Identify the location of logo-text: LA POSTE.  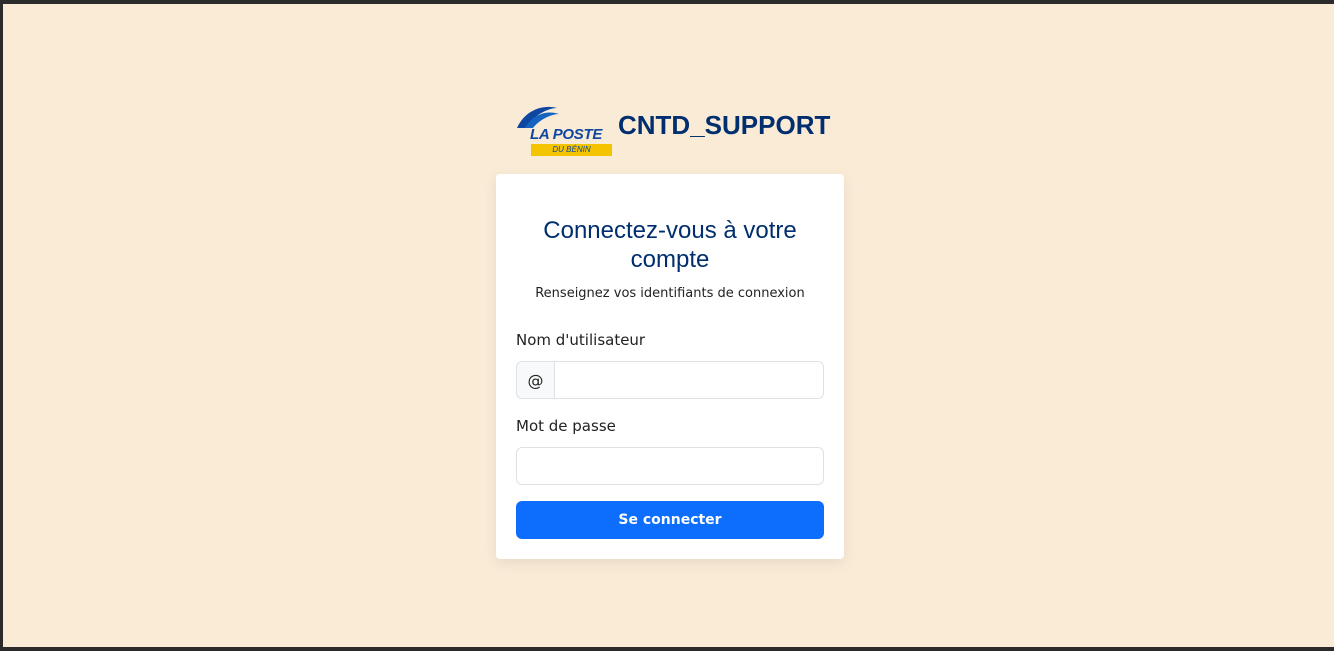
(566, 134).